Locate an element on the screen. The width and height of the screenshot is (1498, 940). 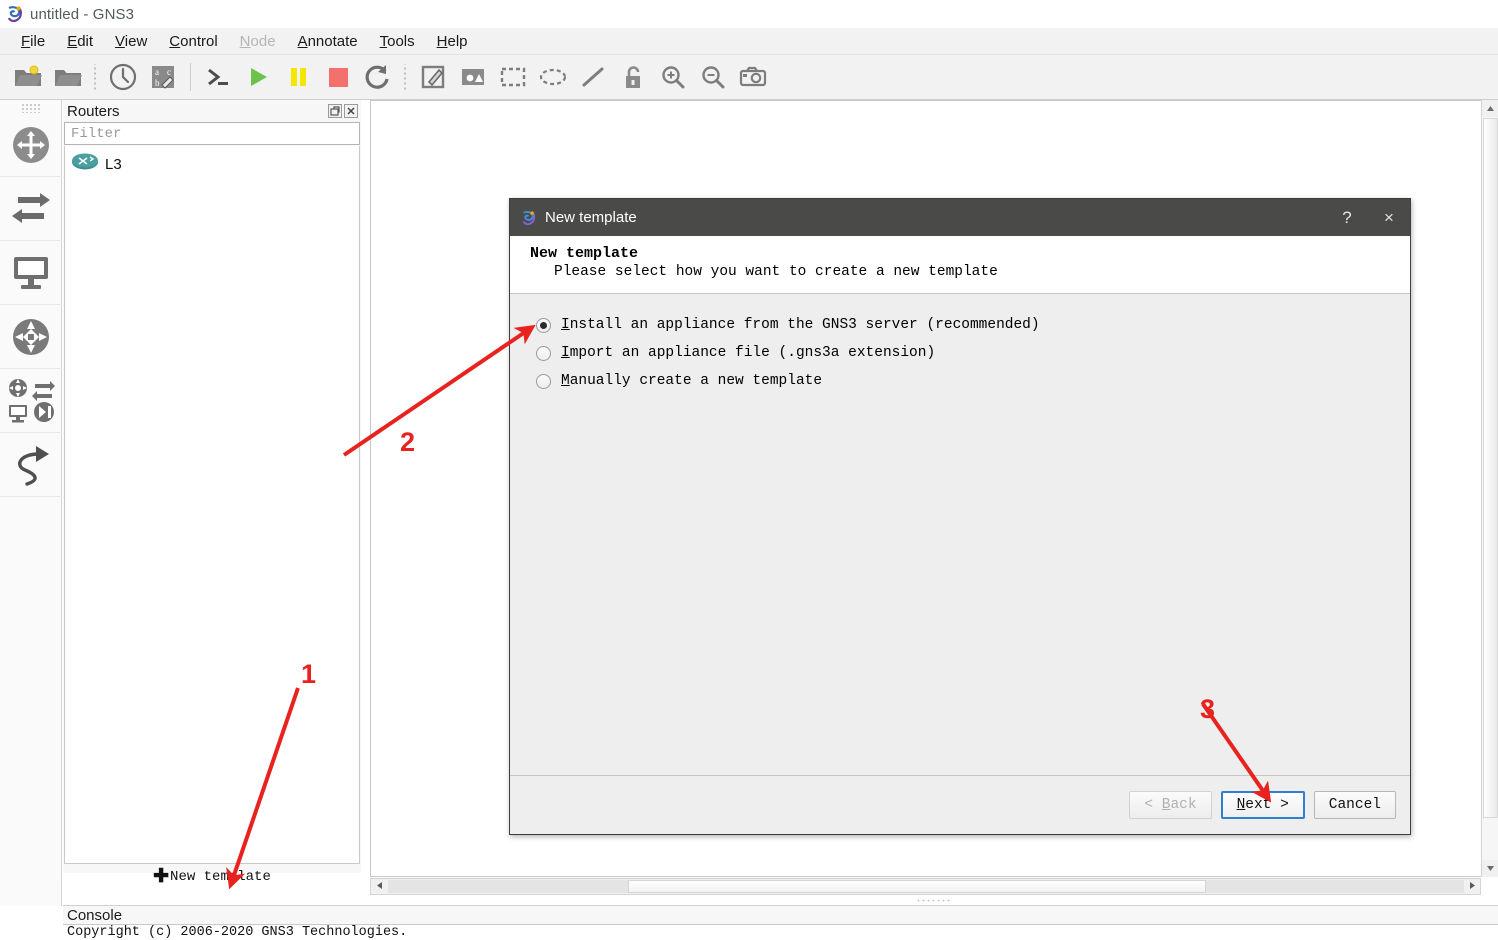
menu-annotate: Annotate is located at coordinates (328, 41).